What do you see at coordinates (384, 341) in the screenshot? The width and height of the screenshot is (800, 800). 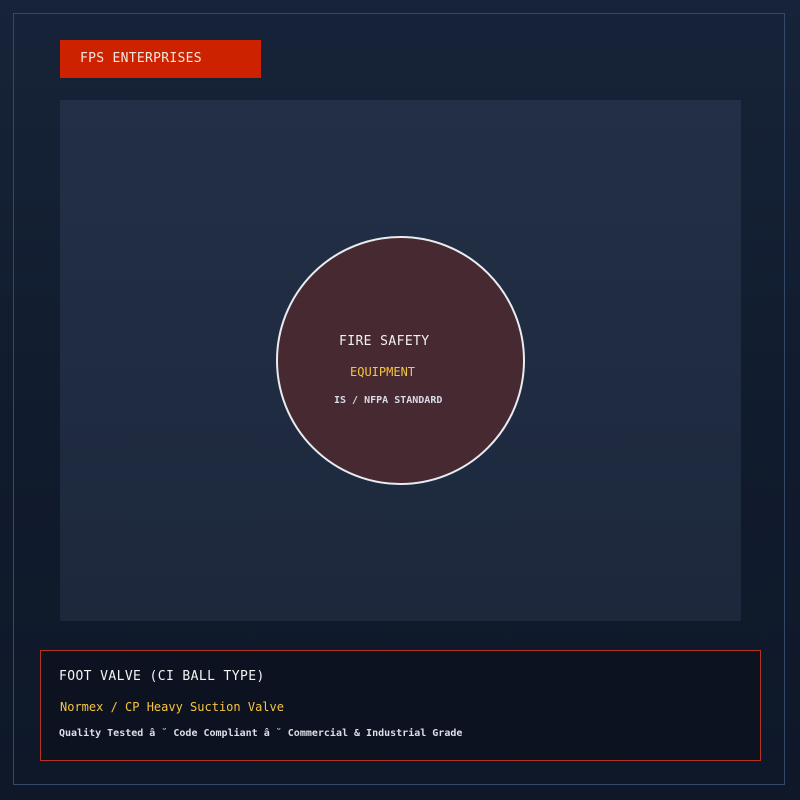 I see `emblem-title: FIRE SAFETY` at bounding box center [384, 341].